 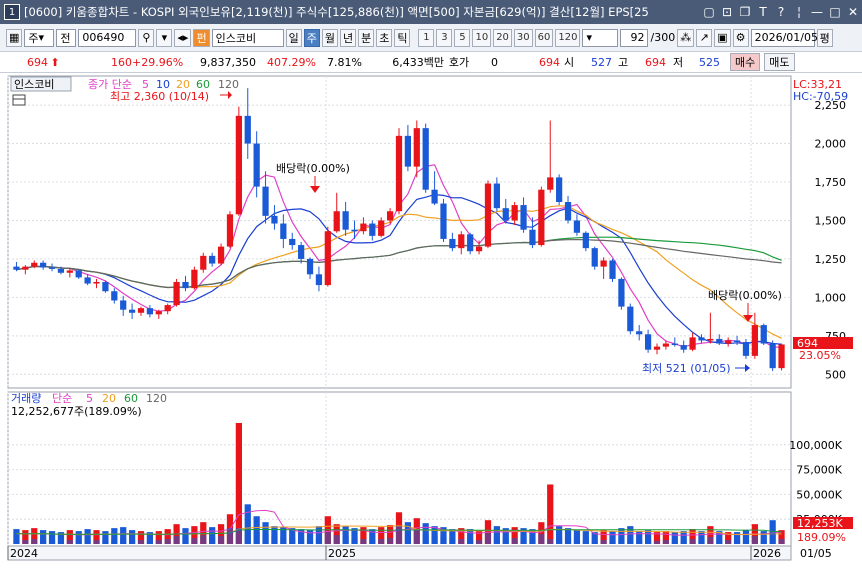 What do you see at coordinates (779, 62) in the screenshot?
I see `sell-button: 매도` at bounding box center [779, 62].